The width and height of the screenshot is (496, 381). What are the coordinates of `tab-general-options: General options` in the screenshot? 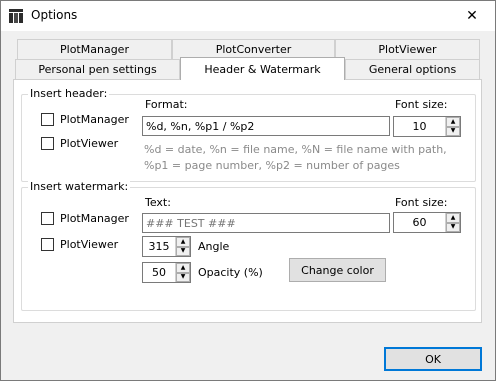 It's located at (412, 69).